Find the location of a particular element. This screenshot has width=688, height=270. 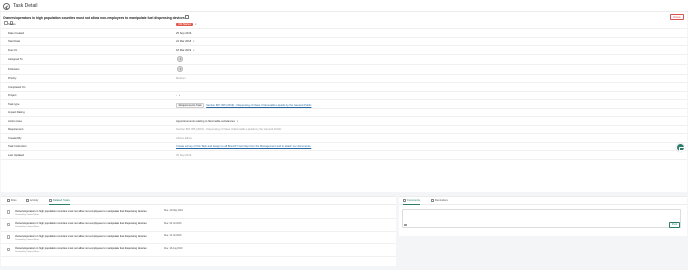

related-task-date: Due: 12 Jul 2019 is located at coordinates (173, 236).